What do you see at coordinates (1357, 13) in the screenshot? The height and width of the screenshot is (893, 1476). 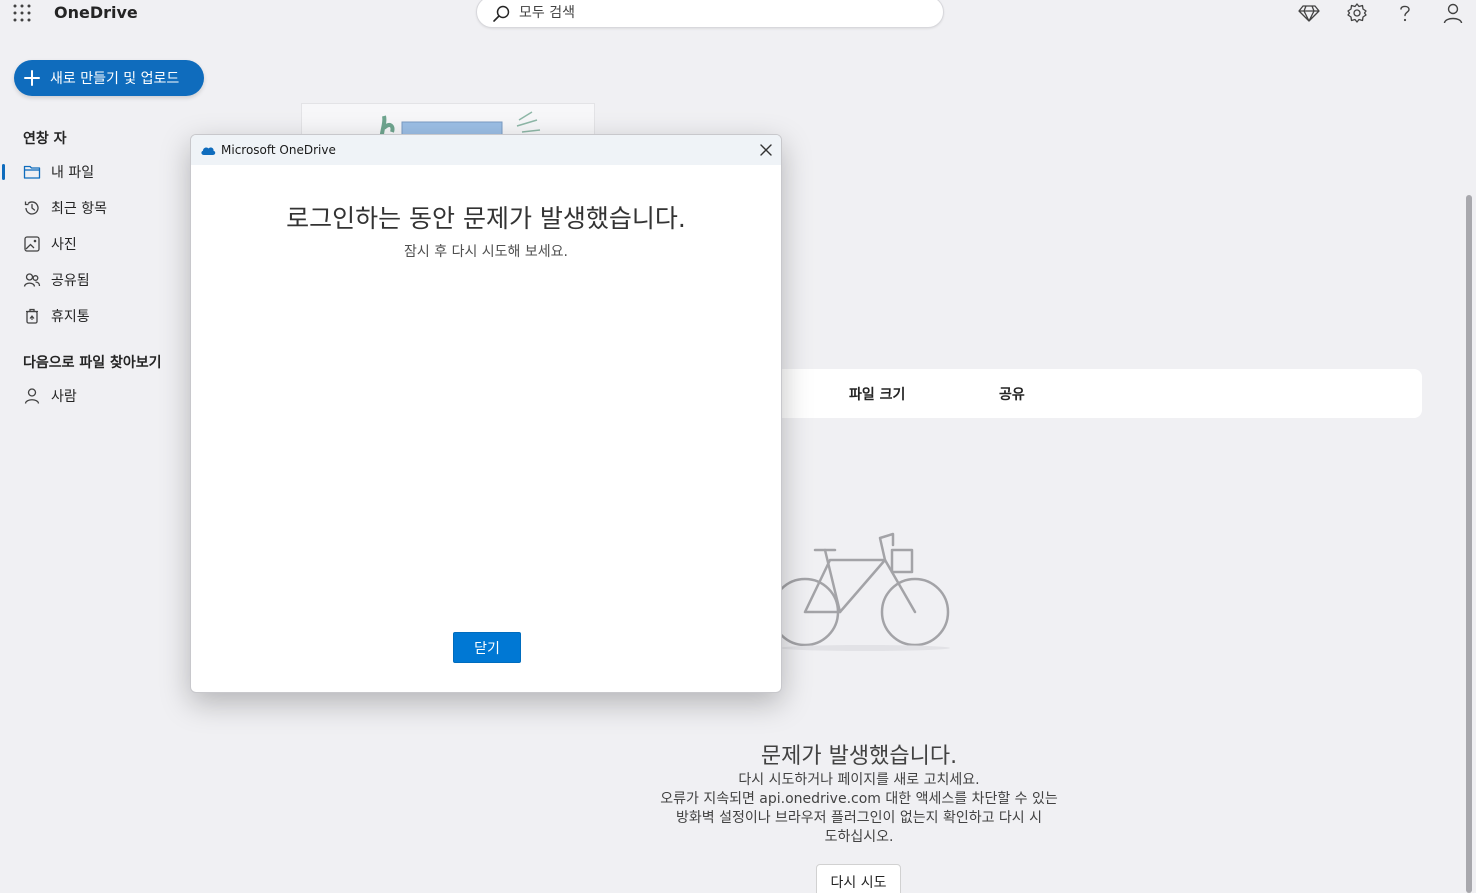 I see `settings-gear-icon` at bounding box center [1357, 13].